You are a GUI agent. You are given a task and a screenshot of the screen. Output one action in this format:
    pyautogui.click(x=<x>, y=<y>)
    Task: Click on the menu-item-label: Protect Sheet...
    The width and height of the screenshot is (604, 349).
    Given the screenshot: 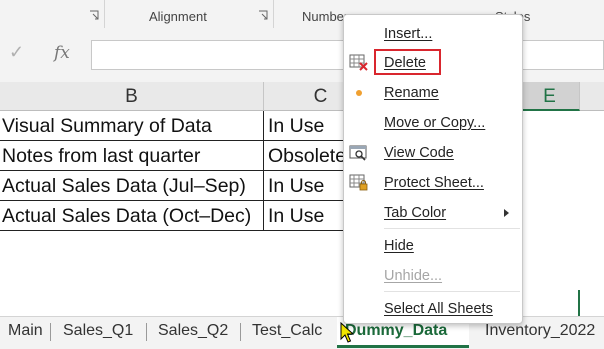 What is the action you would take?
    pyautogui.click(x=434, y=183)
    